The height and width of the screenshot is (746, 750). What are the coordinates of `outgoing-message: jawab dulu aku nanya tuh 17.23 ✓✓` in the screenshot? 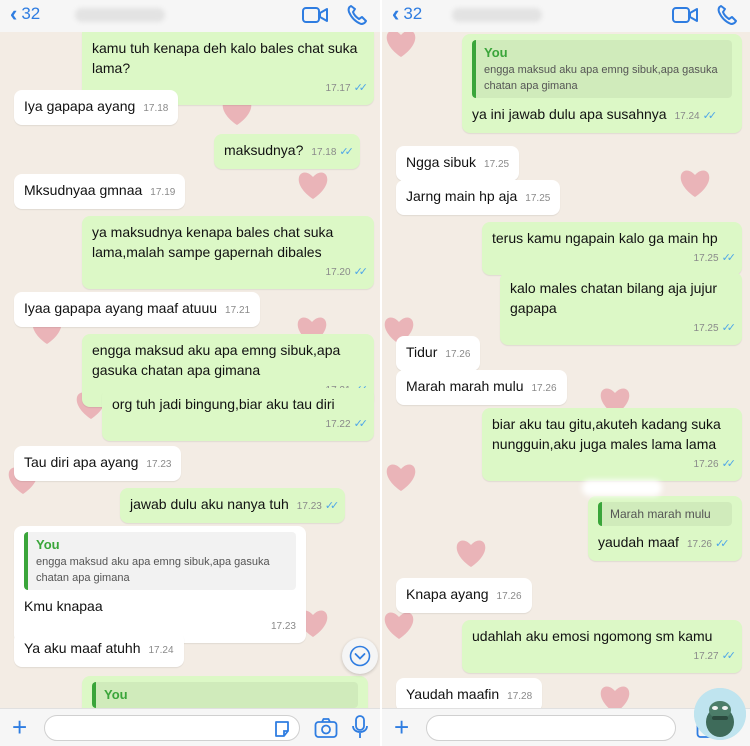 It's located at (233, 505).